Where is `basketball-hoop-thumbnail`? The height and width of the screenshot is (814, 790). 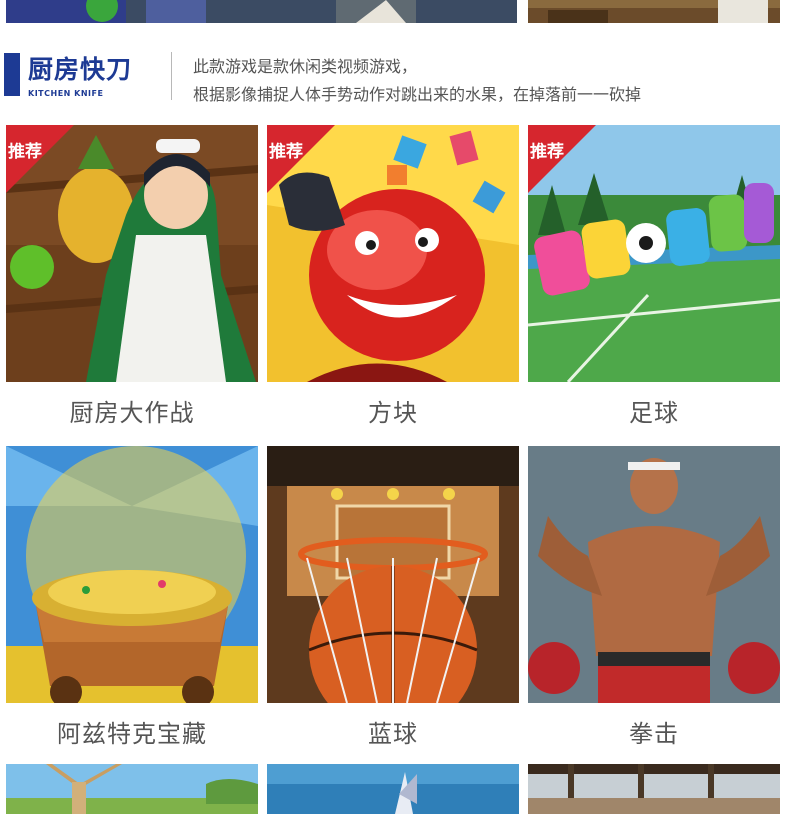 basketball-hoop-thumbnail is located at coordinates (393, 574).